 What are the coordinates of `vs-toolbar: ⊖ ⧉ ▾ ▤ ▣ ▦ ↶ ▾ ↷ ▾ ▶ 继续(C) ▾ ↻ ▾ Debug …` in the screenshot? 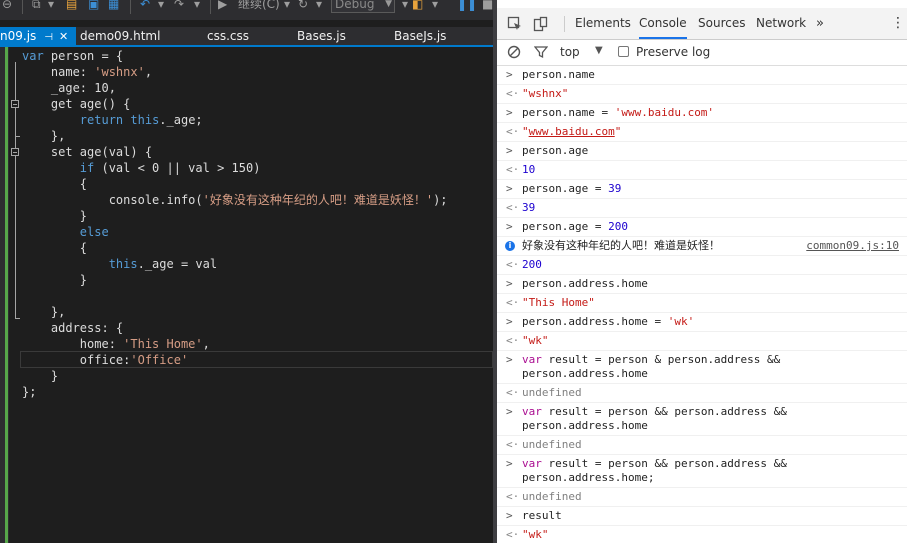 It's located at (246, 10).